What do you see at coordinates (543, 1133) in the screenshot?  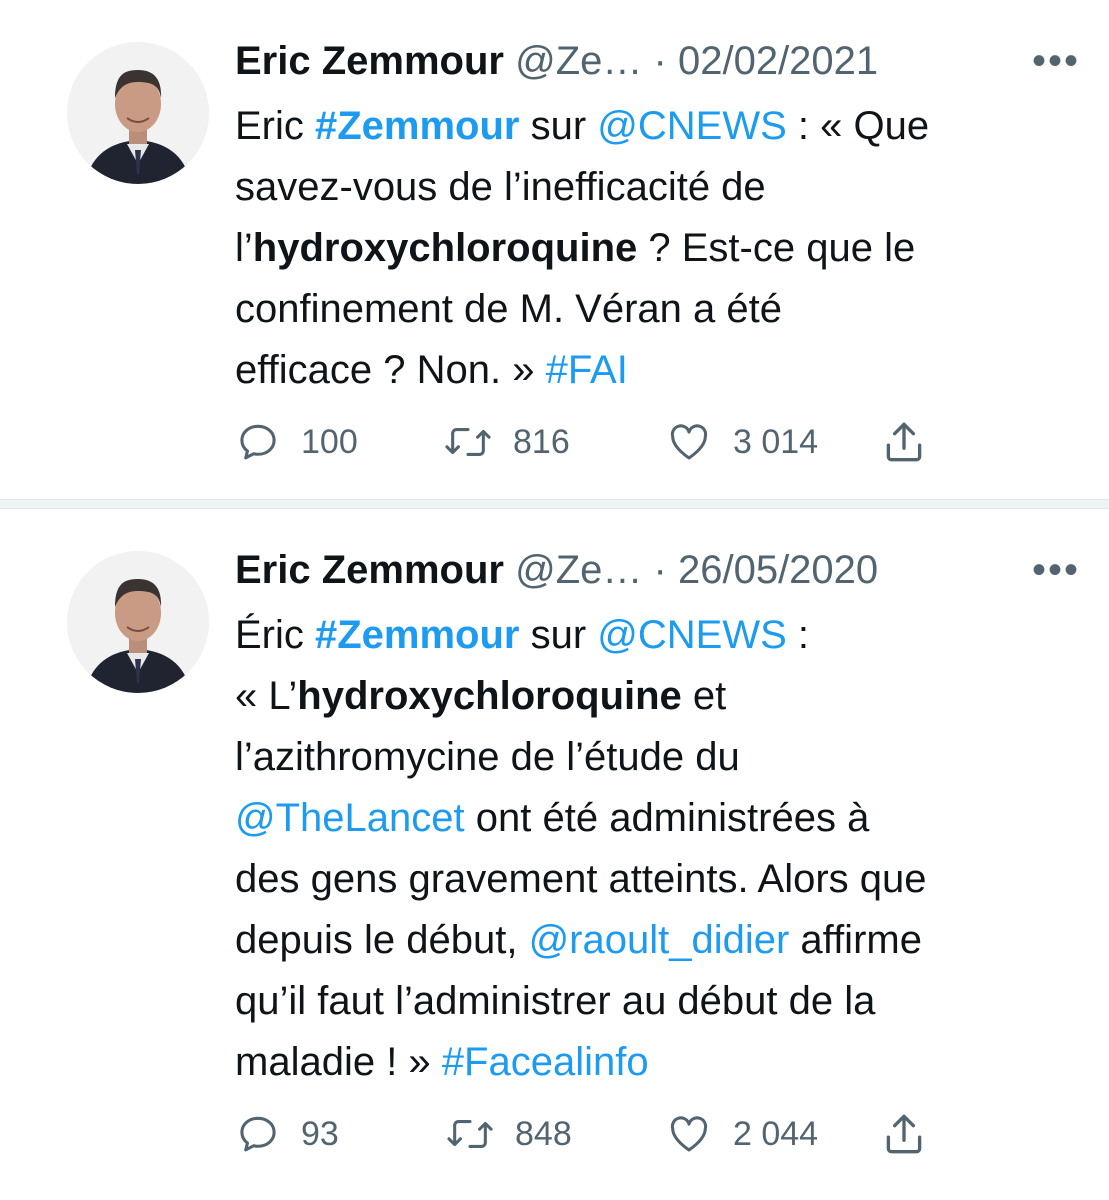 I see `retweet-count: 848` at bounding box center [543, 1133].